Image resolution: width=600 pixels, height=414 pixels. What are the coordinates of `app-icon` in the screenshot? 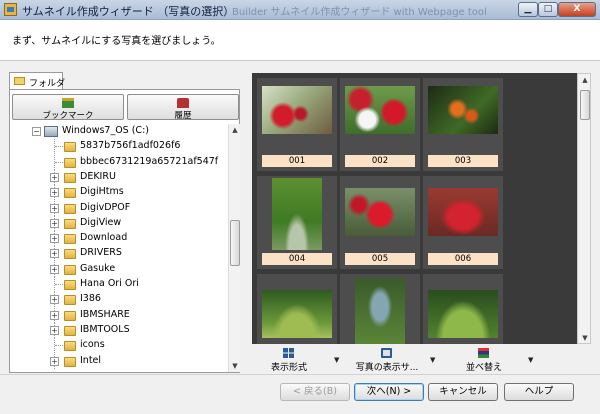 It's located at (10, 9).